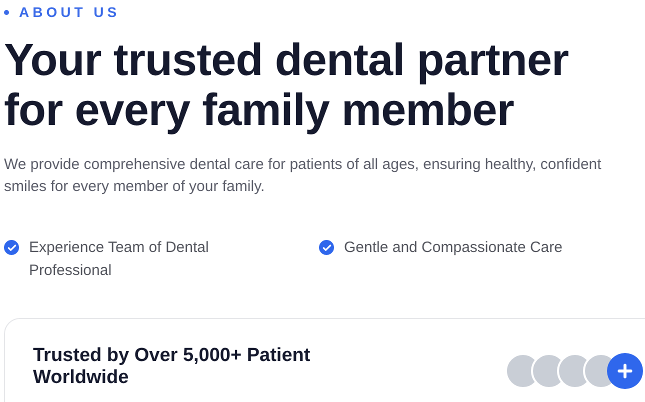  I want to click on feature-text: Gentle and Compassionate Care, so click(453, 248).